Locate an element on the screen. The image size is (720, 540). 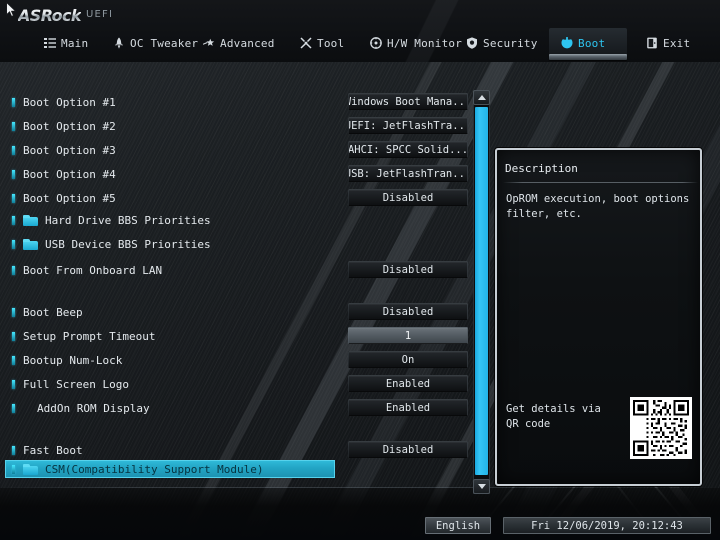
tab-security: Security is located at coordinates (502, 43).